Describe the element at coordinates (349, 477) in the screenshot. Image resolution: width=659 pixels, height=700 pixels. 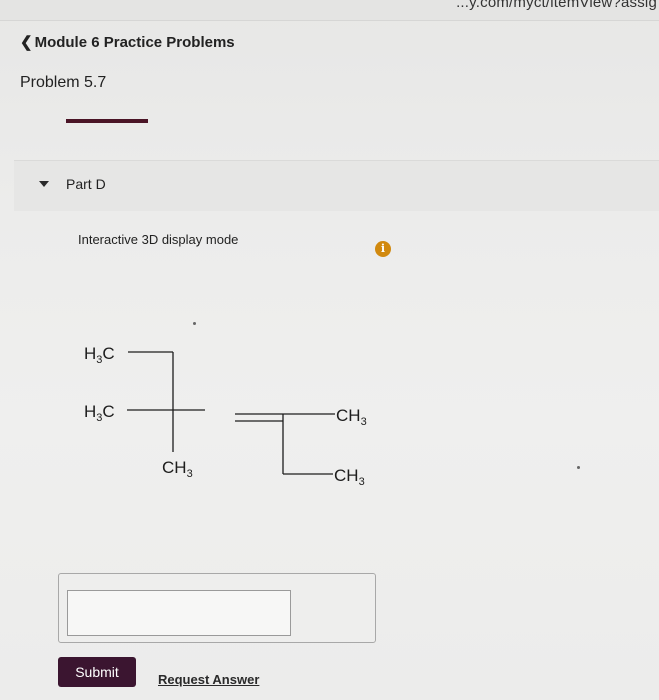
I see `label-ch3-right-lower: CH3` at that location.